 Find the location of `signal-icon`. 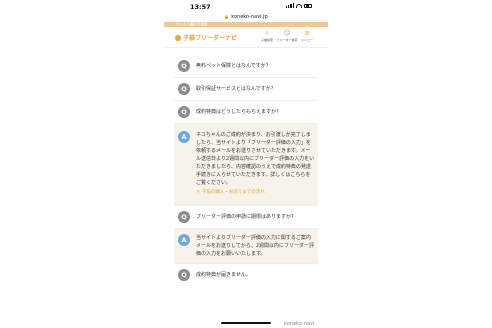

signal-icon is located at coordinates (289, 5).